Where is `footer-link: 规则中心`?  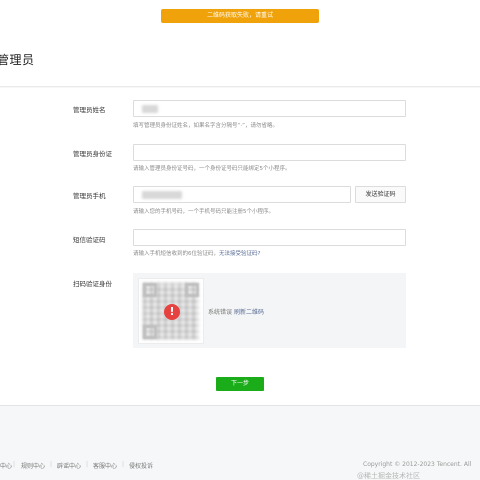 footer-link: 规则中心 is located at coordinates (33, 465).